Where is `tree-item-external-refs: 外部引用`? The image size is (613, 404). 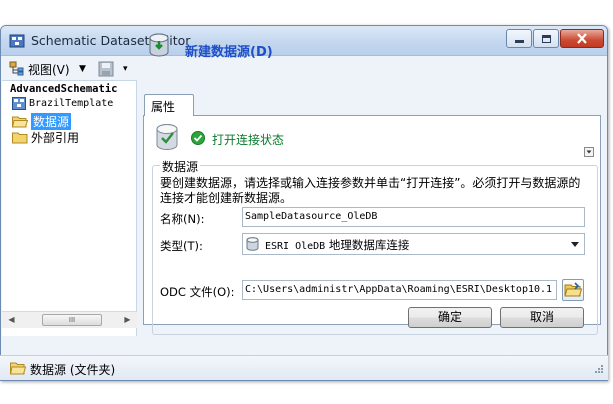 tree-item-external-refs: 外部引用 is located at coordinates (45, 137).